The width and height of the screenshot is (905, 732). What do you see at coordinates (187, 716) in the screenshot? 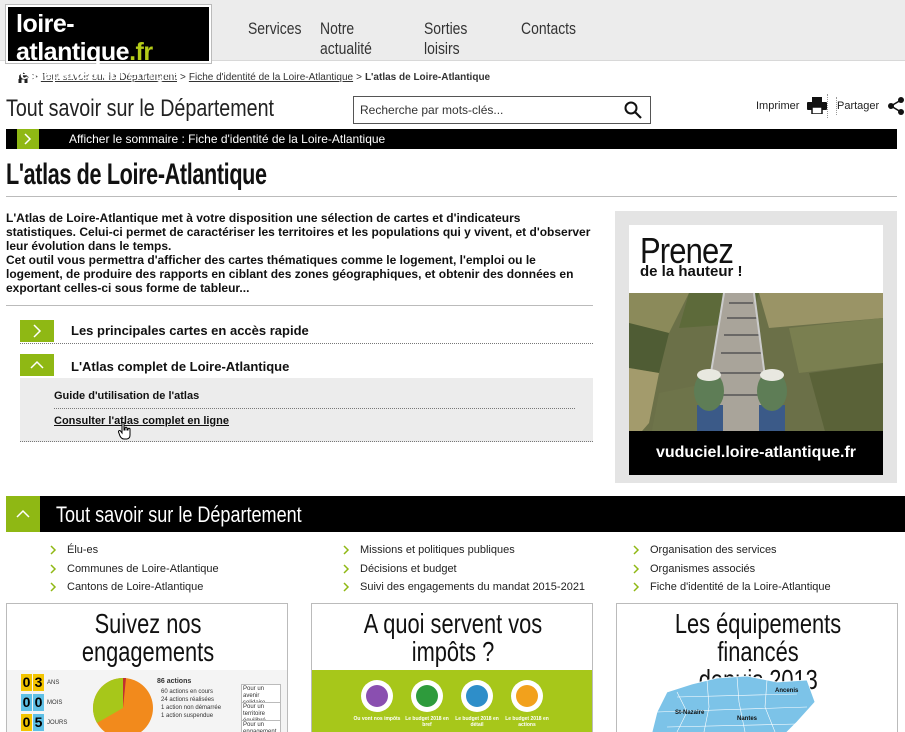
I see `legend-item: 1 action suspendue` at bounding box center [187, 716].